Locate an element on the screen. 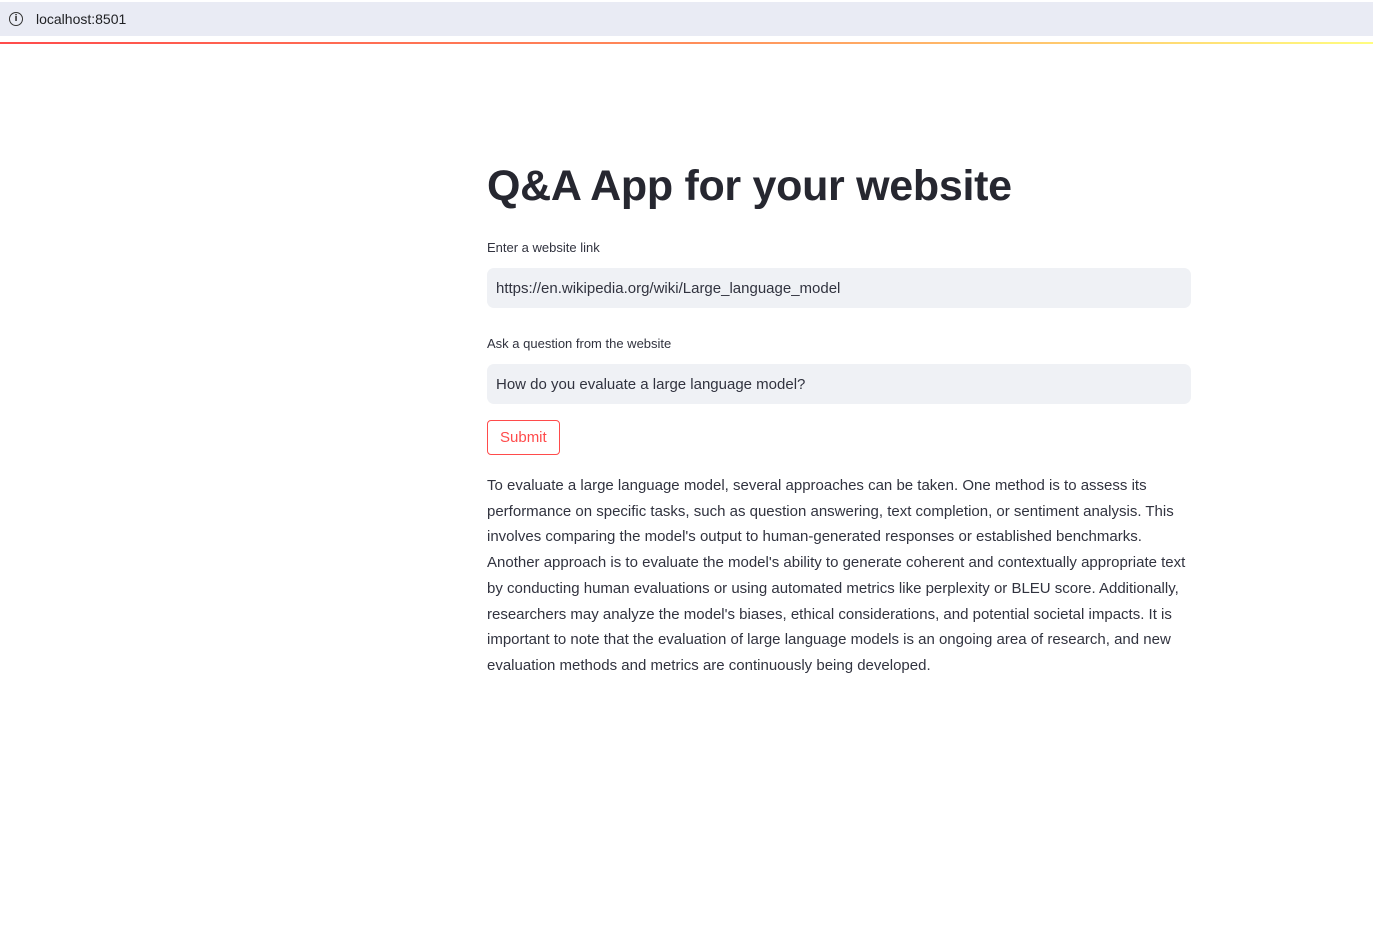 The width and height of the screenshot is (1373, 937). address-bar: i localhost:8501 is located at coordinates (686, 19).